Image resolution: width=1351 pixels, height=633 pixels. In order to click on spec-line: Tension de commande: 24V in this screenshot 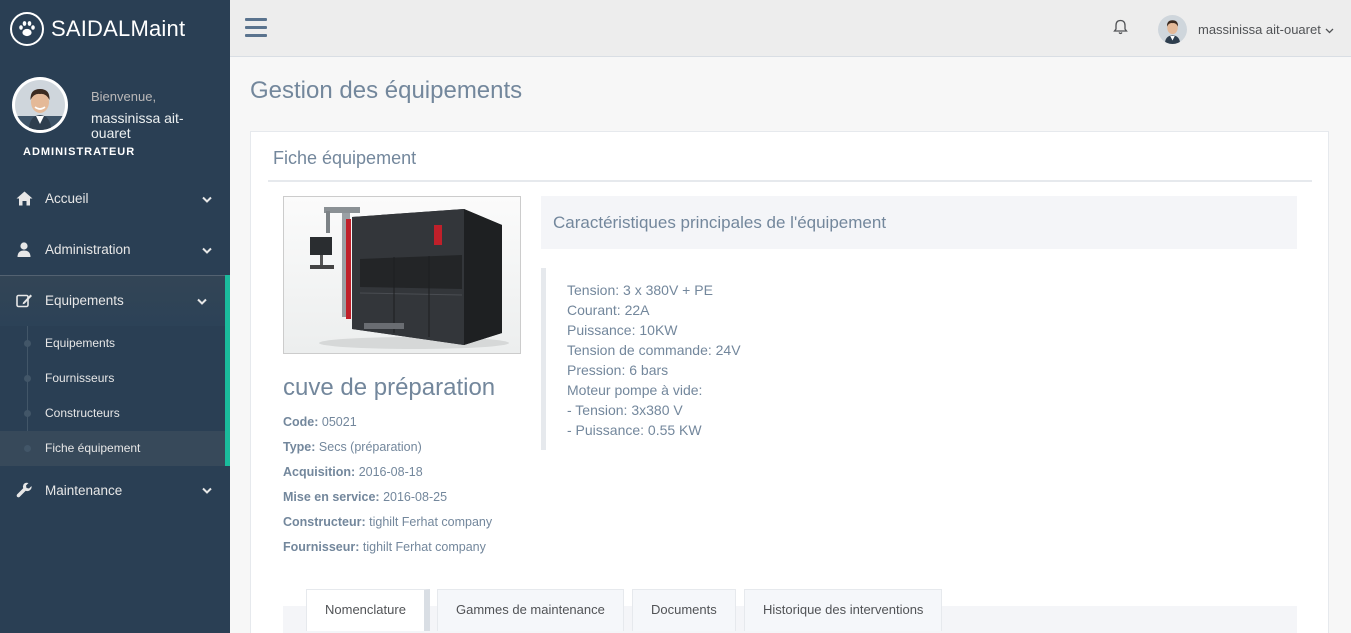, I will do `click(654, 350)`.